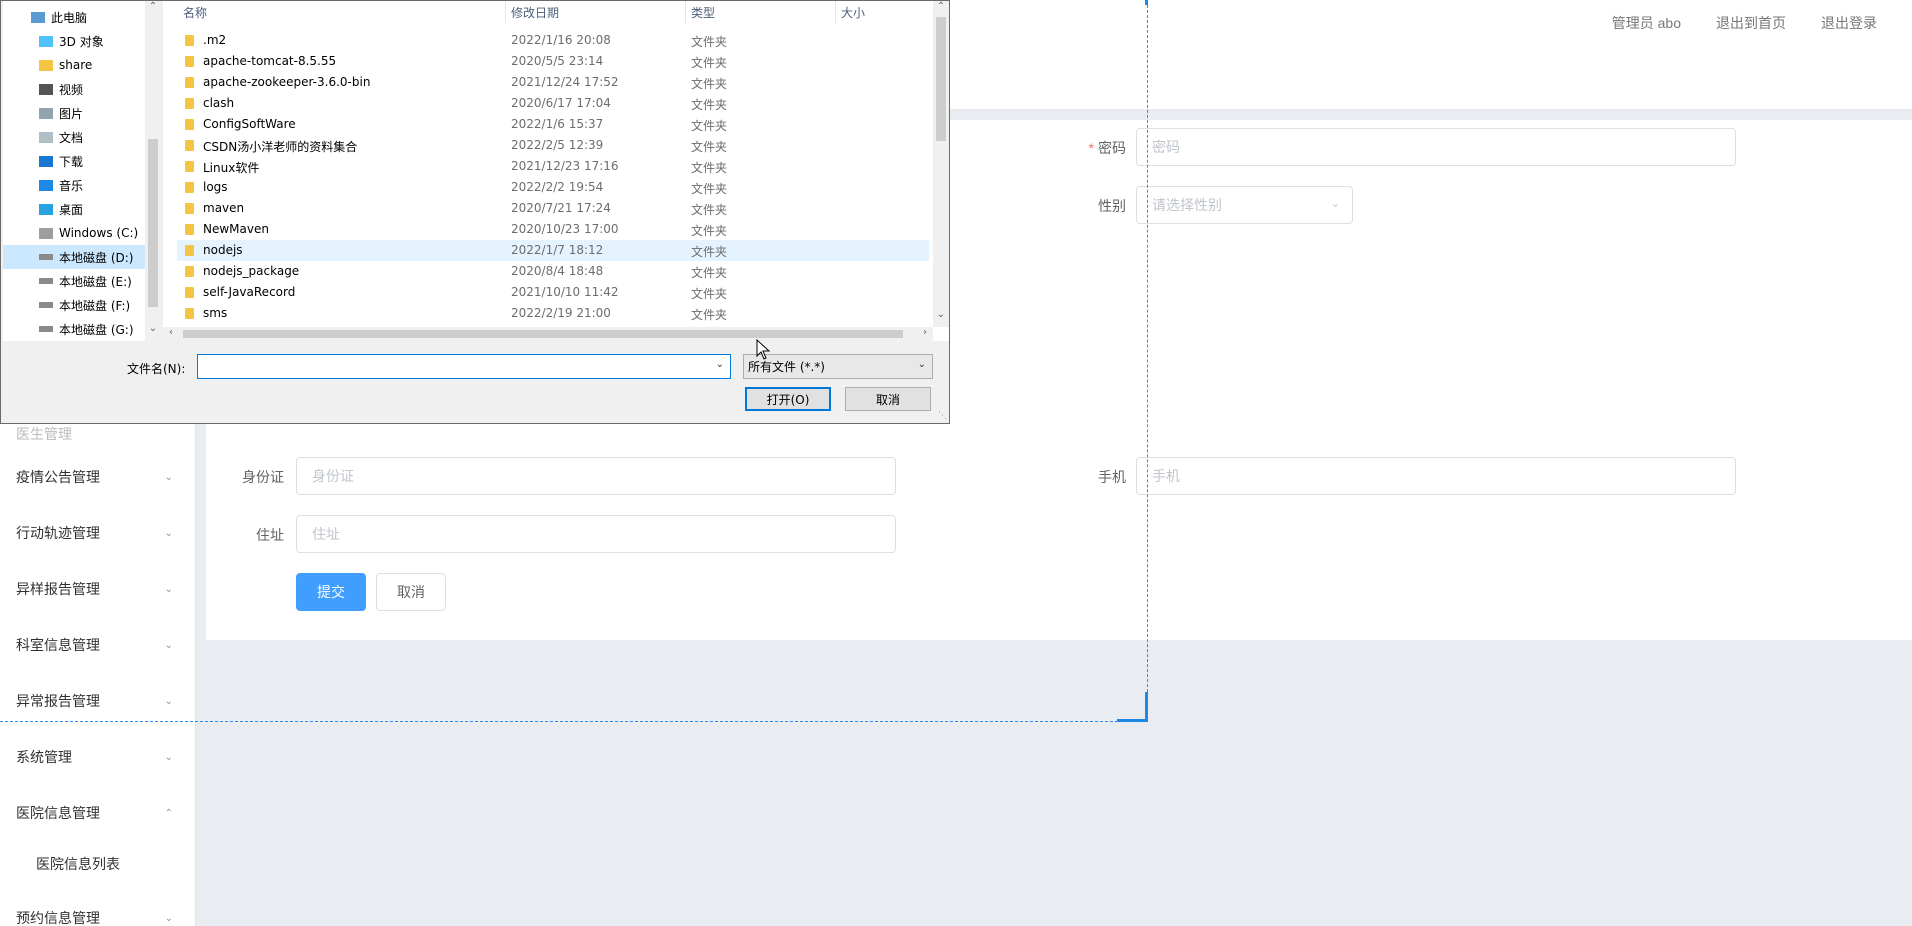 The height and width of the screenshot is (926, 1912). I want to click on column-header-size: 大小, so click(853, 12).